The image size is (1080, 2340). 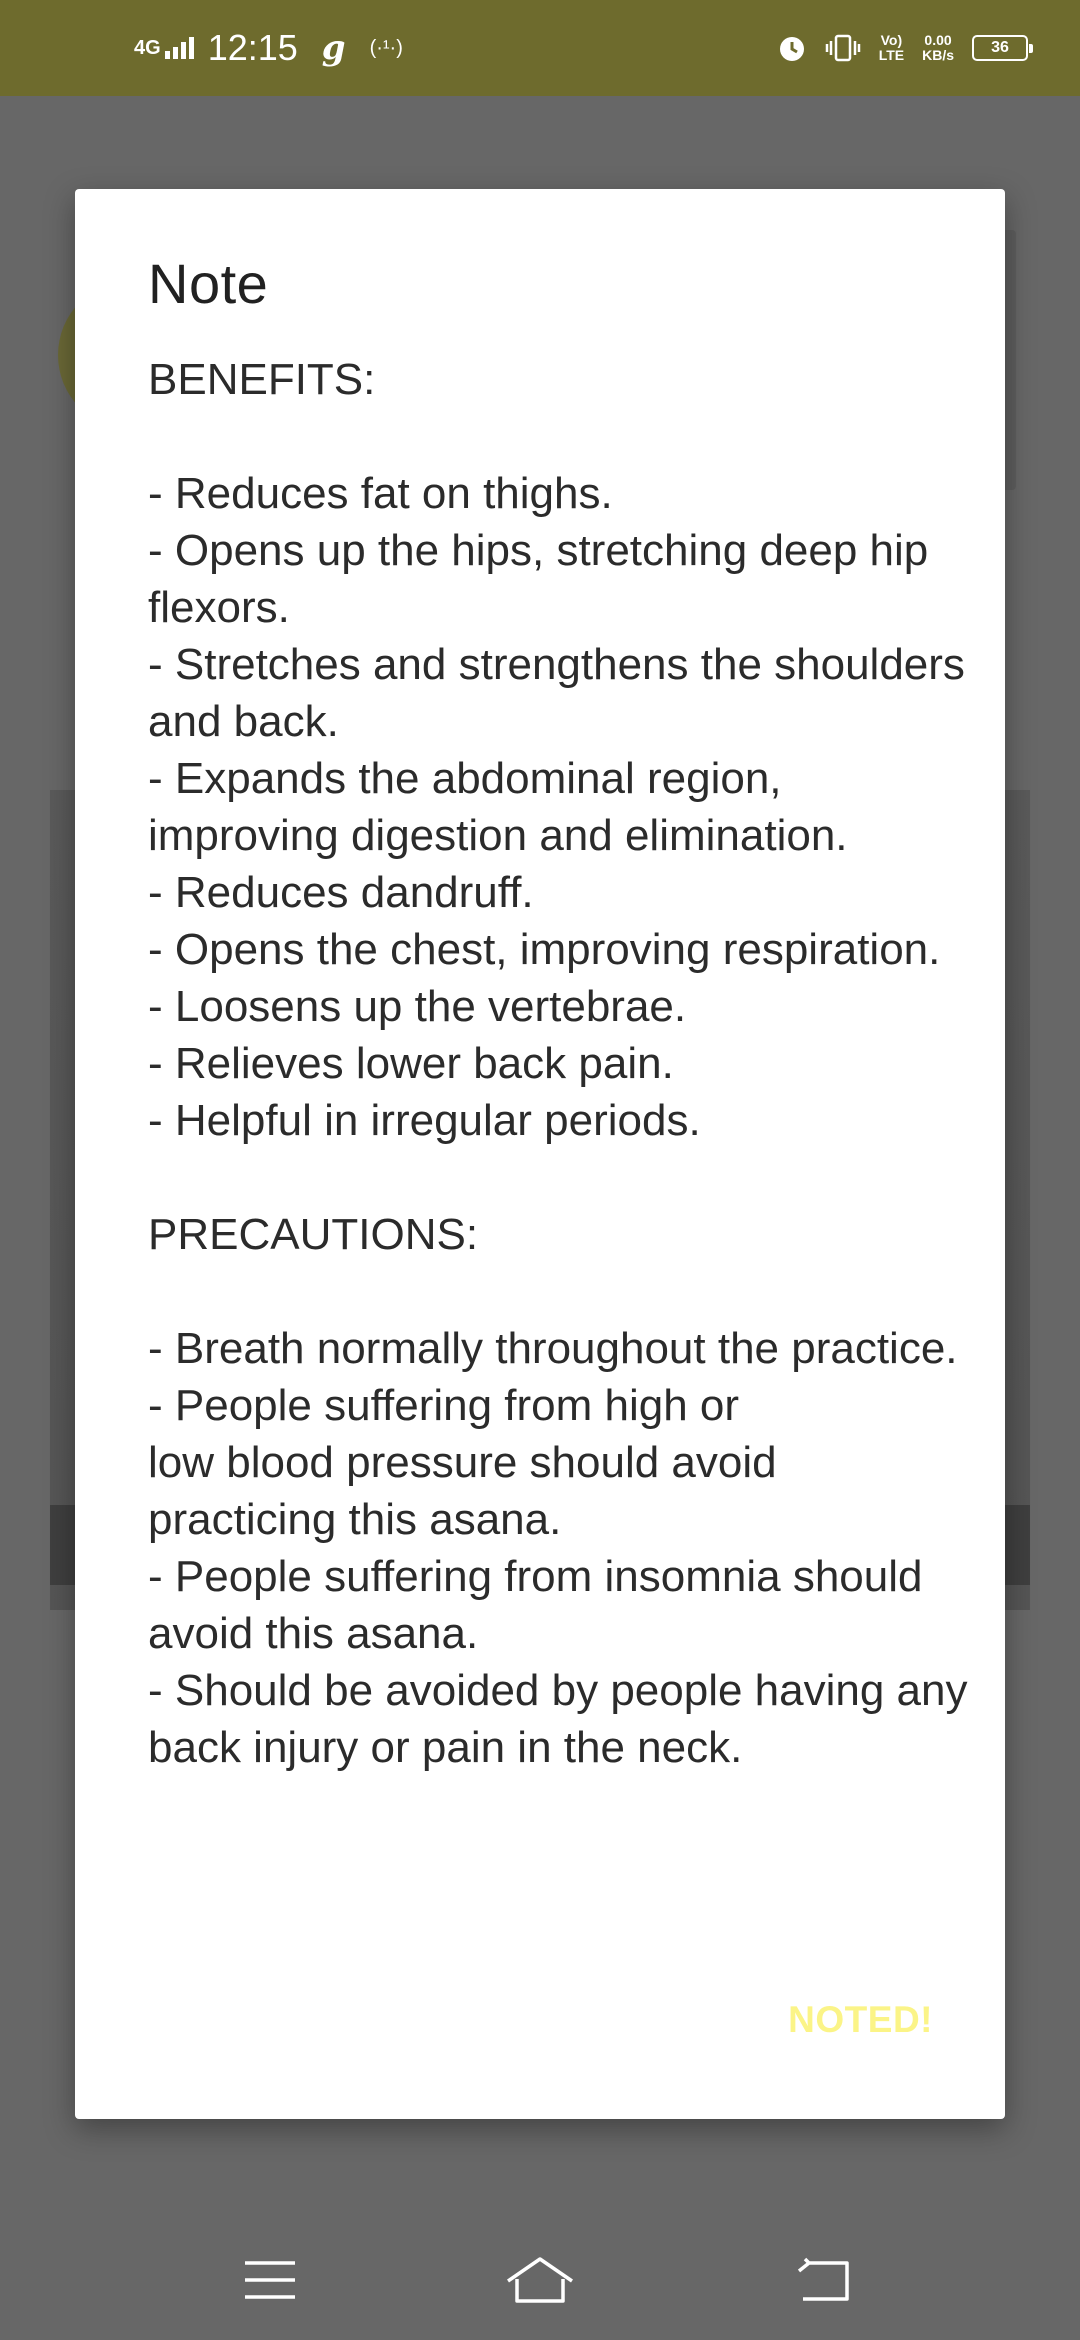 I want to click on volte-indicator: Vo) LTE, so click(x=891, y=48).